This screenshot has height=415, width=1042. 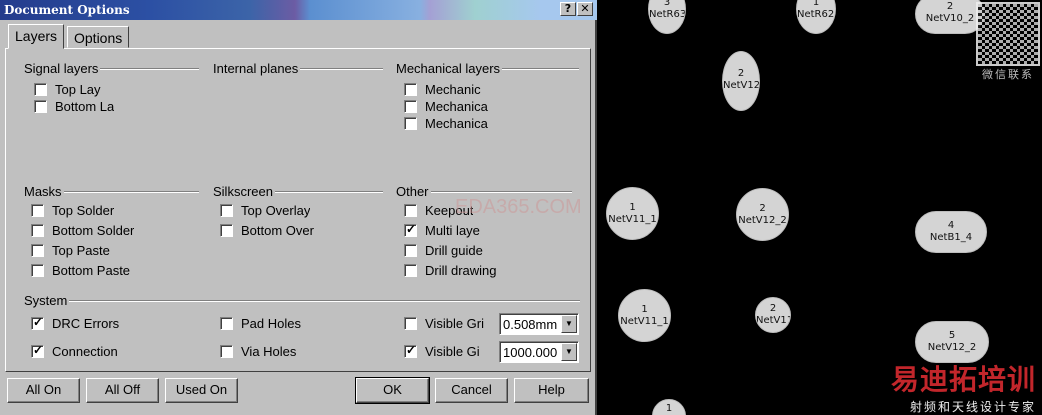 What do you see at coordinates (85, 106) in the screenshot?
I see `checkbox-label: Bottom La` at bounding box center [85, 106].